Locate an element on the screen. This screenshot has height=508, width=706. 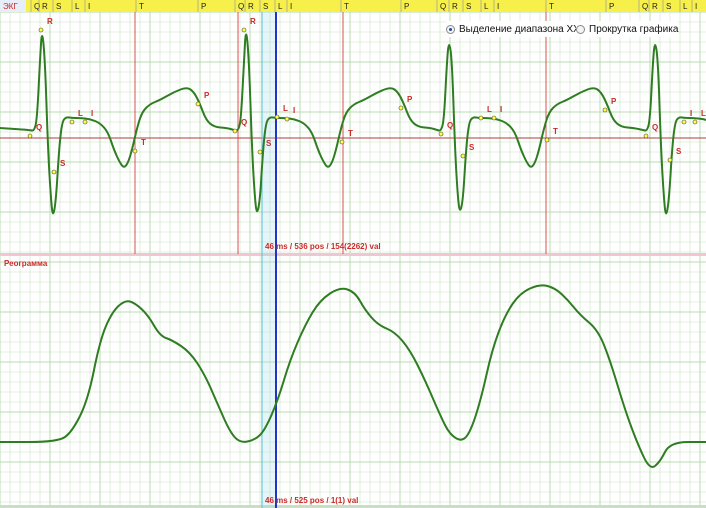
scroll-label: Прокрутка графика is located at coordinates (634, 29).